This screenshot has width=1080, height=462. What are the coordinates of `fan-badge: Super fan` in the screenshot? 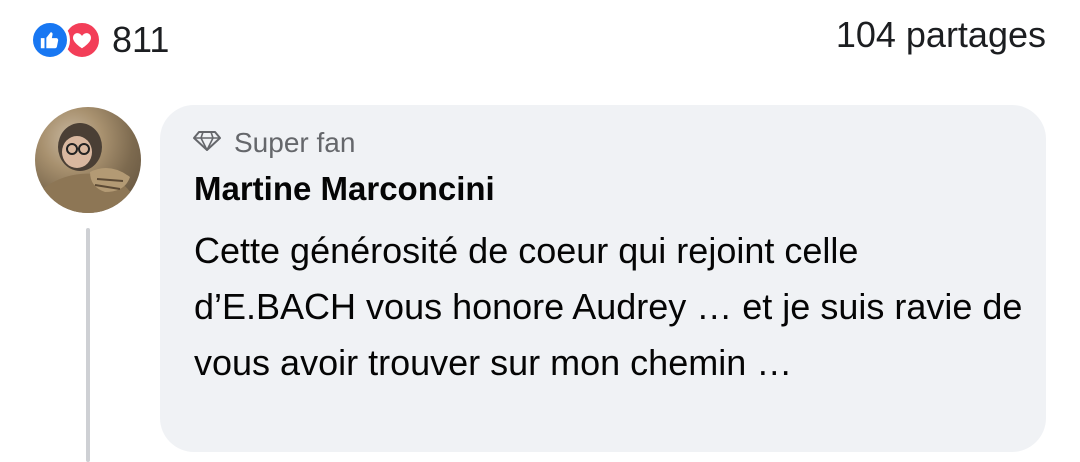 It's located at (273, 143).